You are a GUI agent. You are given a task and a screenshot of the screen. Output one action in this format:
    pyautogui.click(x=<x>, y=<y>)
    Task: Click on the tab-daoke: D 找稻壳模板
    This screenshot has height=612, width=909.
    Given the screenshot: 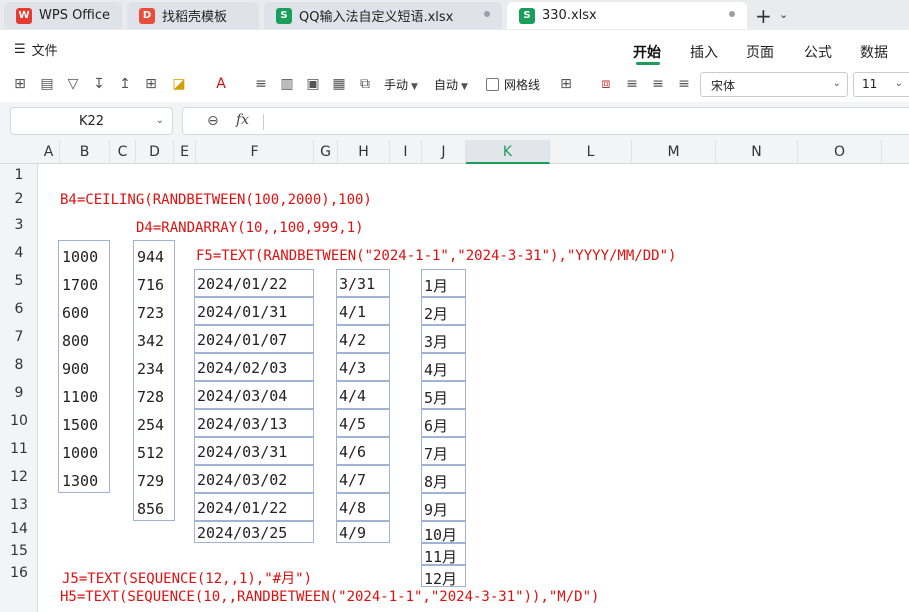 What is the action you would take?
    pyautogui.click(x=193, y=15)
    